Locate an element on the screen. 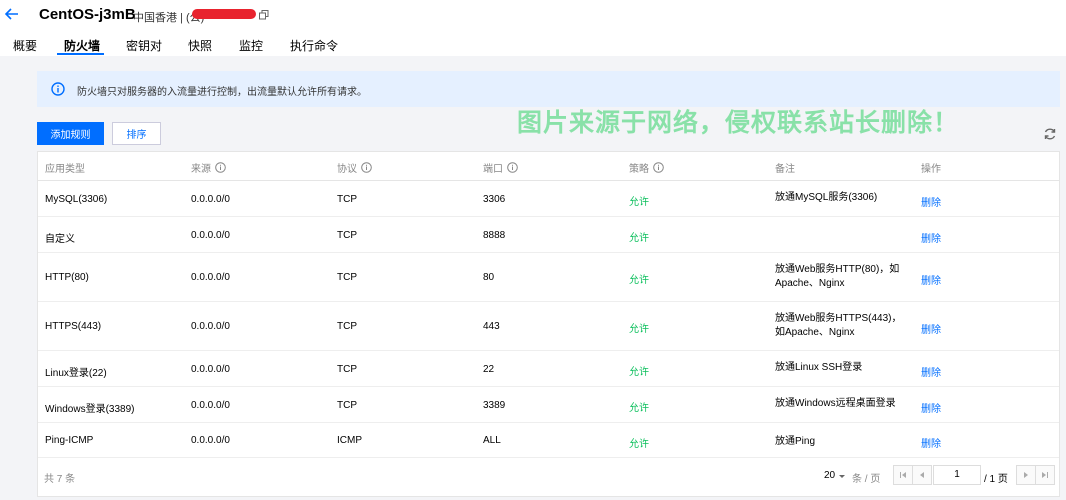 The image size is (1066, 500). col-header-protocol: 协议 is located at coordinates (354, 167).